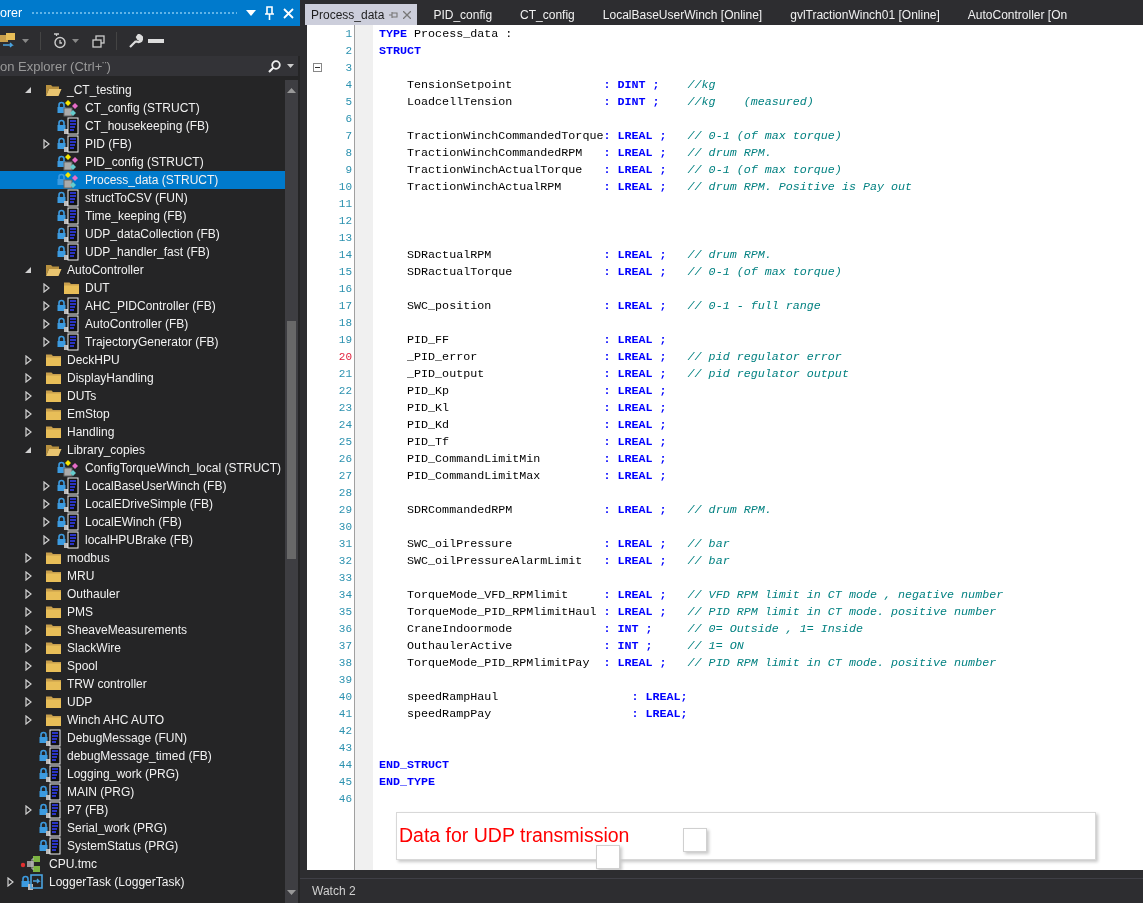 This screenshot has width=1143, height=903. I want to click on tree-item: modbus, so click(142, 558).